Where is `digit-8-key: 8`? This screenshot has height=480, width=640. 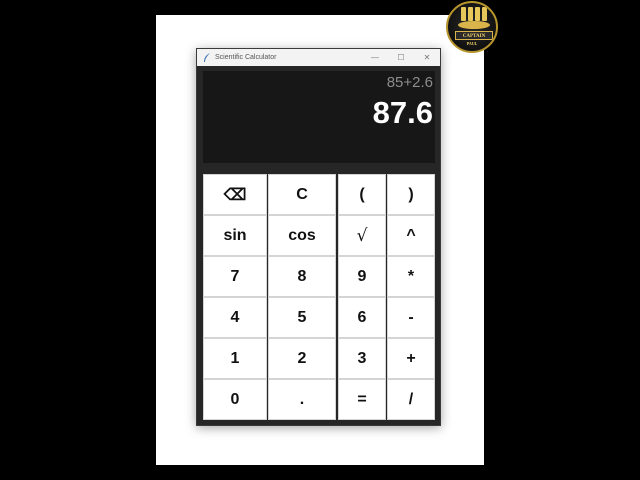
digit-8-key: 8 is located at coordinates (302, 276).